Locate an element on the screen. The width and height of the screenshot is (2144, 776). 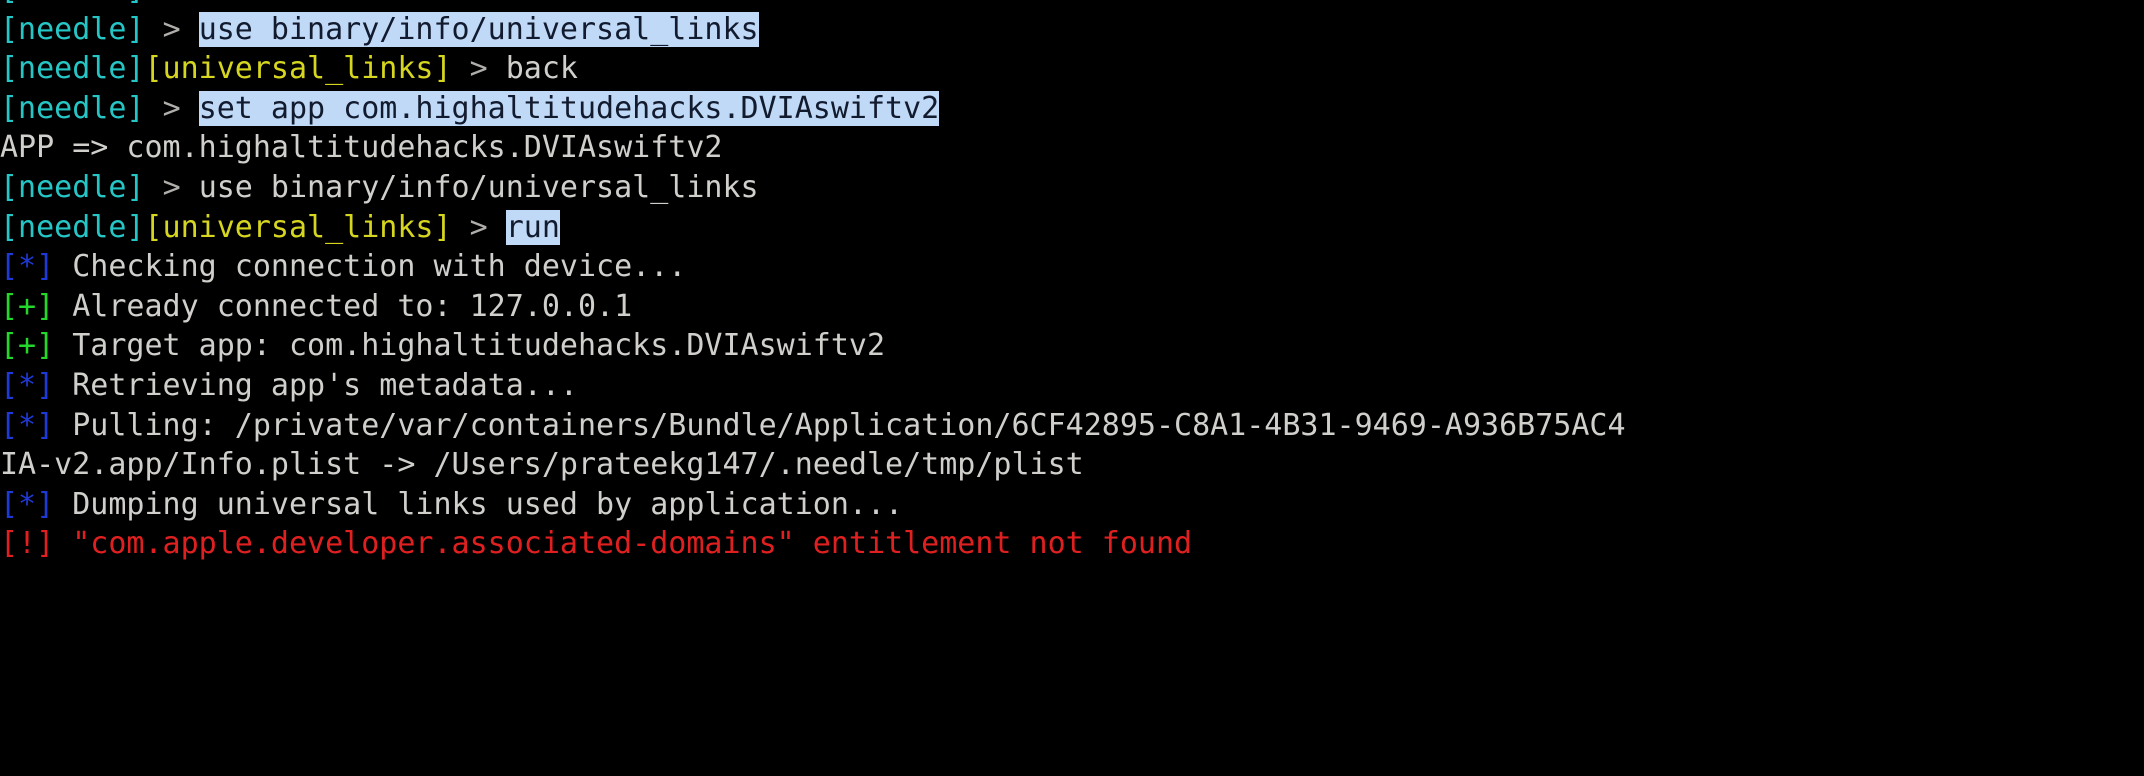
status-warn-marker: [!] is located at coordinates (27, 544).